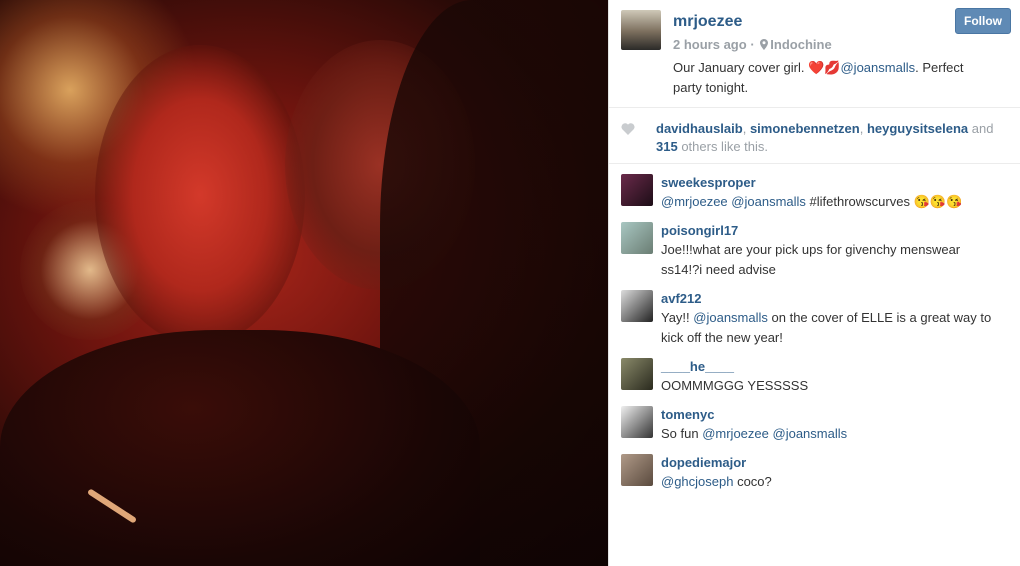  I want to click on comment-text: OOMMMGGG YESSSSS, so click(734, 386).